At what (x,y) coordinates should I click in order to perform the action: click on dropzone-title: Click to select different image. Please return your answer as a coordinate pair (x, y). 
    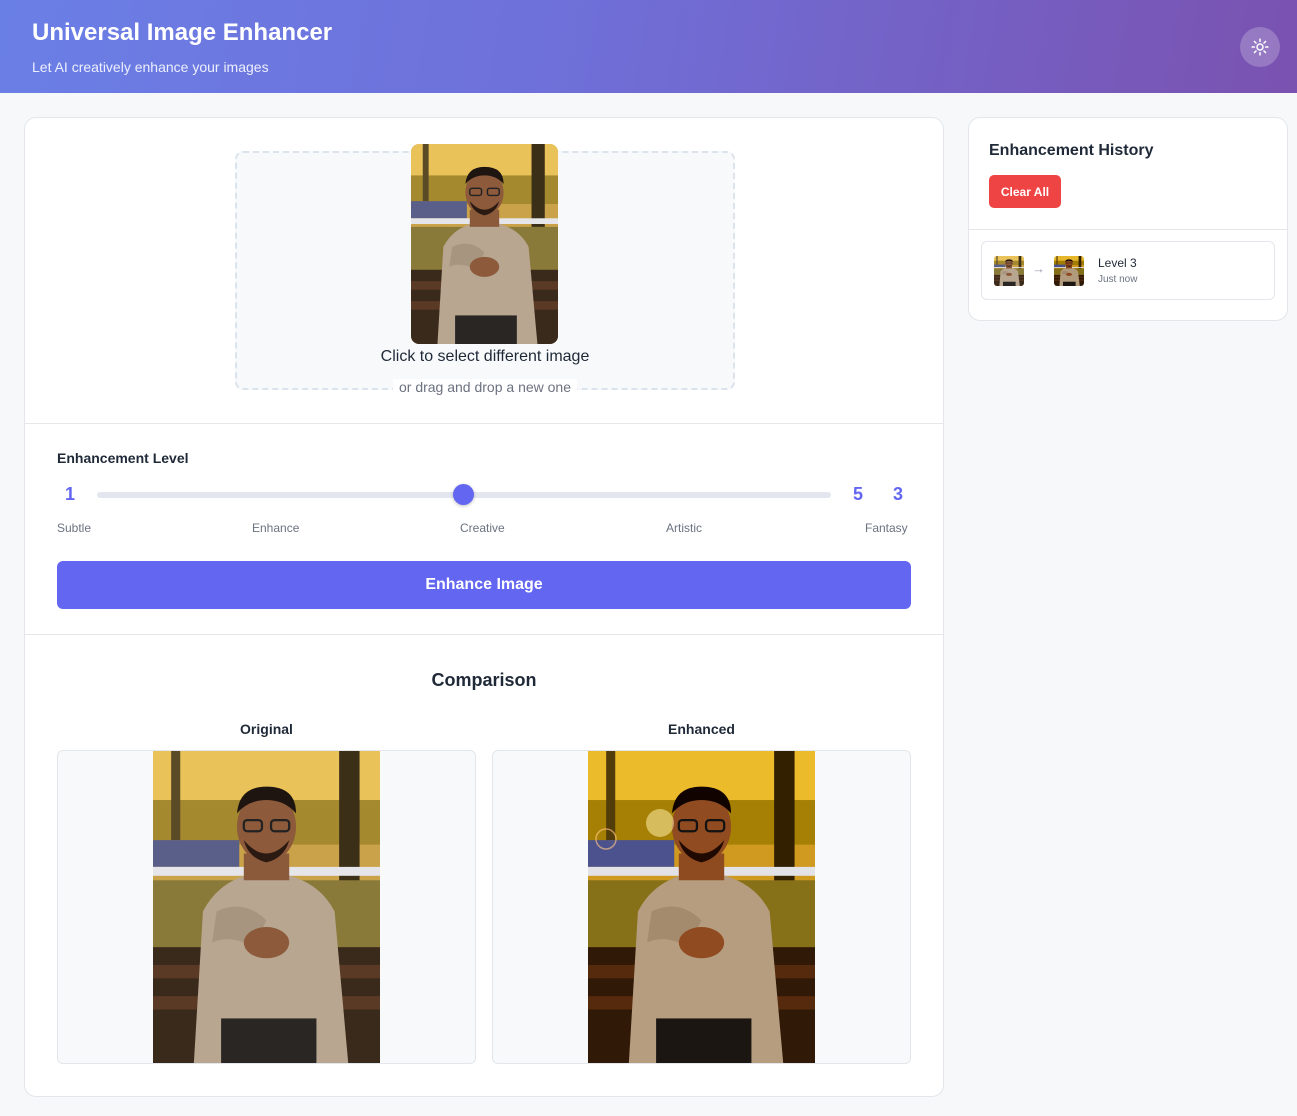
    Looking at the image, I should click on (485, 356).